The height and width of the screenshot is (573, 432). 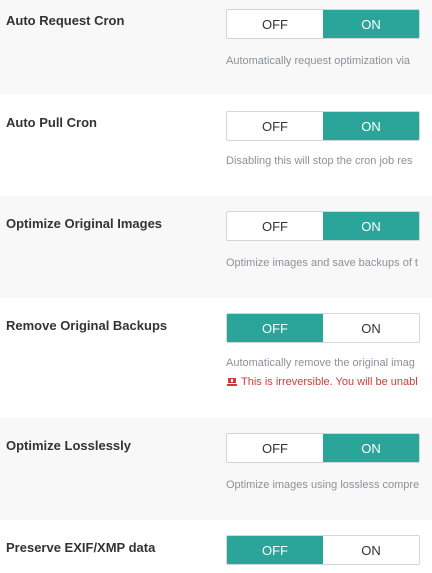 What do you see at coordinates (87, 325) in the screenshot?
I see `setting-label: Remove Original Backups` at bounding box center [87, 325].